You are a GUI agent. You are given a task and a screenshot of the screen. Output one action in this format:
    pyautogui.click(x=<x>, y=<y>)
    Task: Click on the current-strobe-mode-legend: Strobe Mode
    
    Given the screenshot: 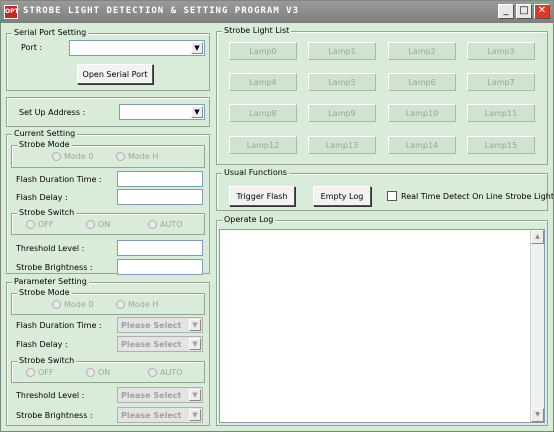 What is the action you would take?
    pyautogui.click(x=44, y=145)
    